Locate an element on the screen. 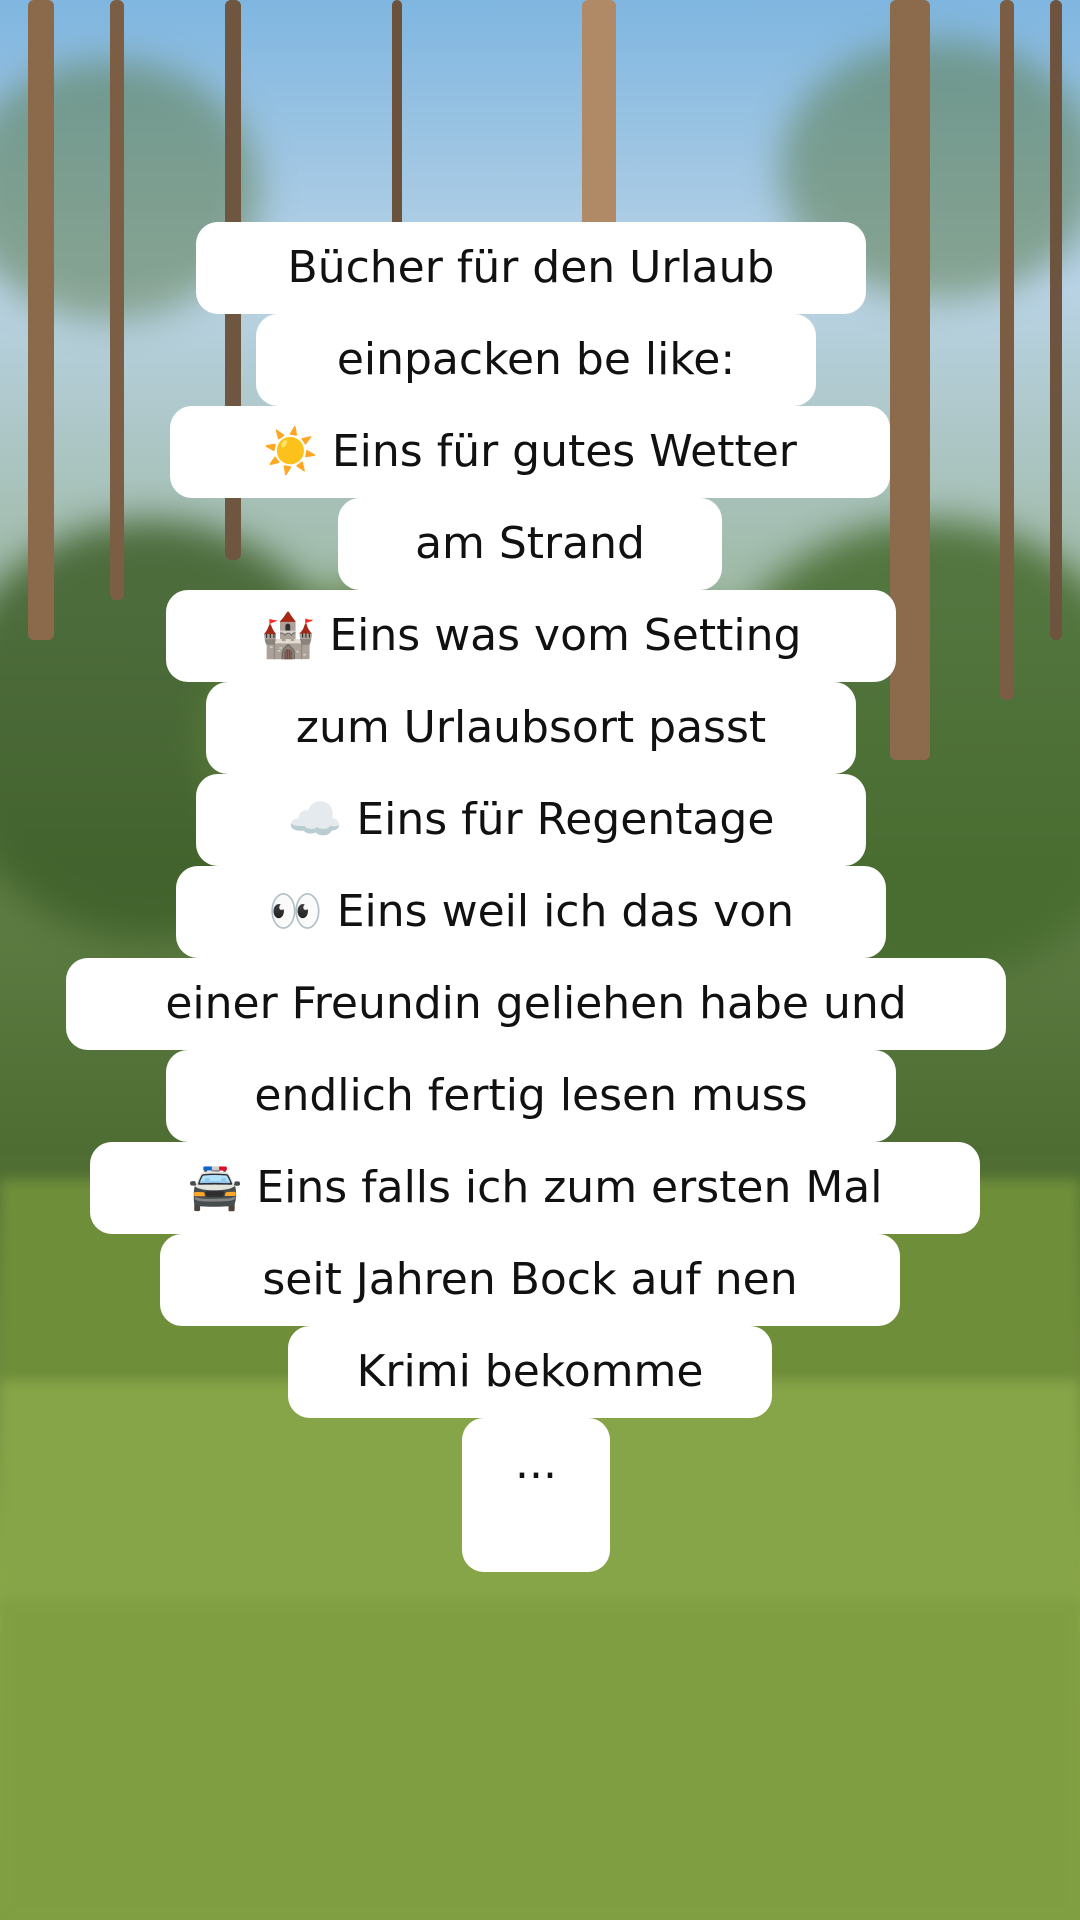 The height and width of the screenshot is (1920, 1080). caption-line-10: endlich fertig lesen muss is located at coordinates (531, 1096).